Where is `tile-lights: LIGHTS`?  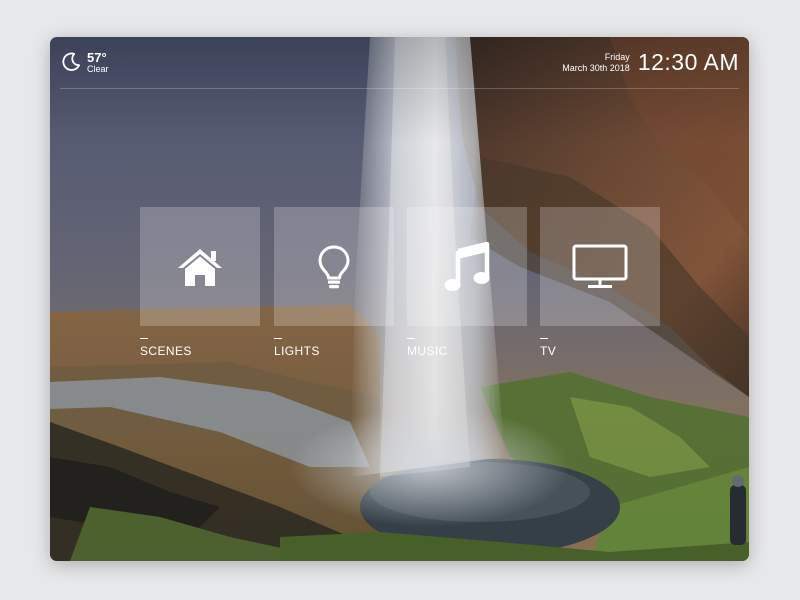 tile-lights: LIGHTS is located at coordinates (334, 282).